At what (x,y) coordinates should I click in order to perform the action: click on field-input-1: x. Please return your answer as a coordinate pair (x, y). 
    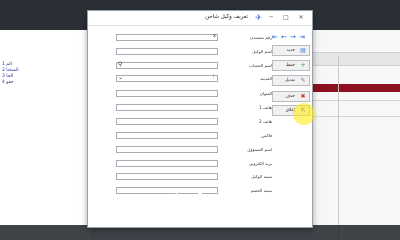
    Looking at the image, I should click on (167, 37).